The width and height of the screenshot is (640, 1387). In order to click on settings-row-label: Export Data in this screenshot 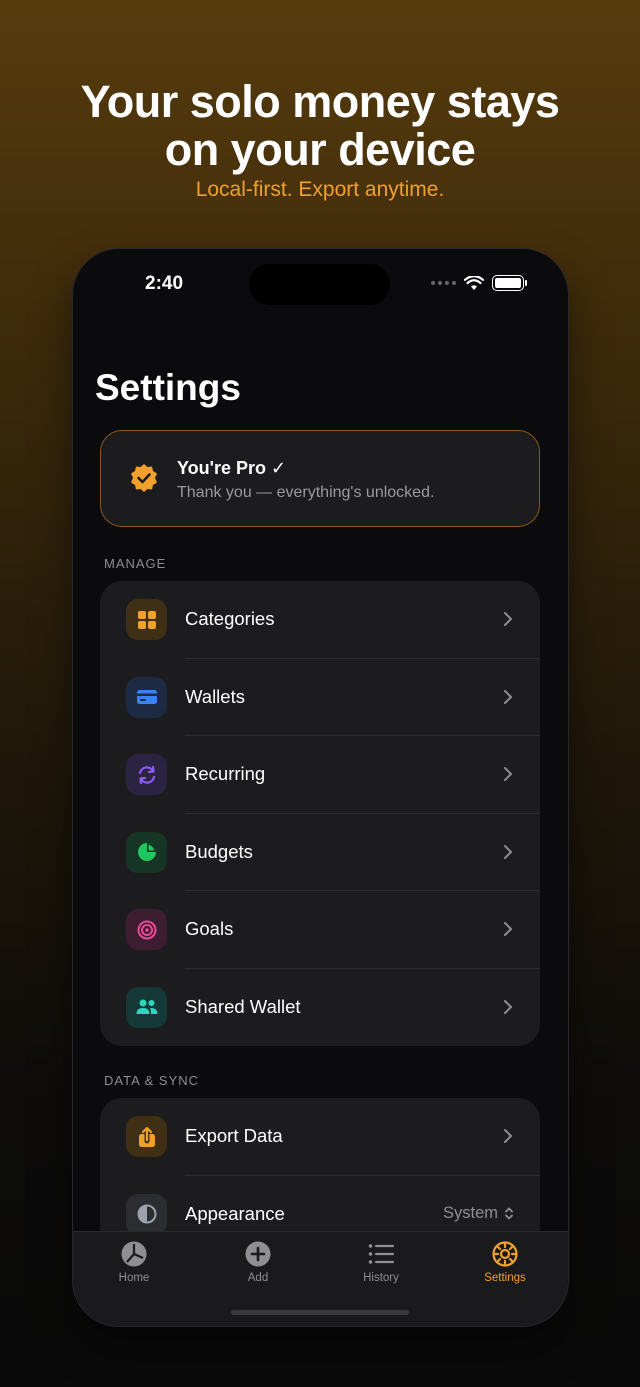, I will do `click(234, 1135)`.